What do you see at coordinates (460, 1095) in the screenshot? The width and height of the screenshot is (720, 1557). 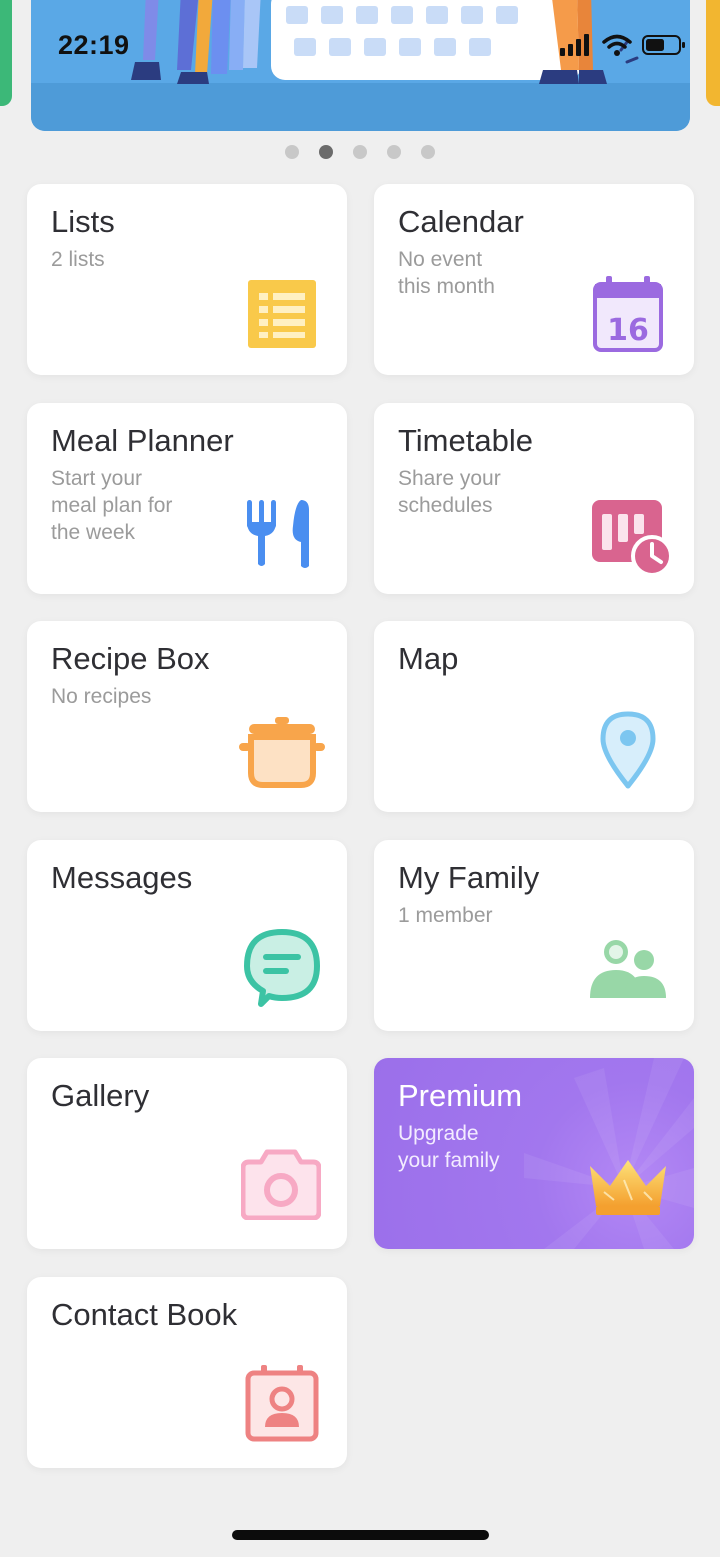 I see `card-title: Premium` at bounding box center [460, 1095].